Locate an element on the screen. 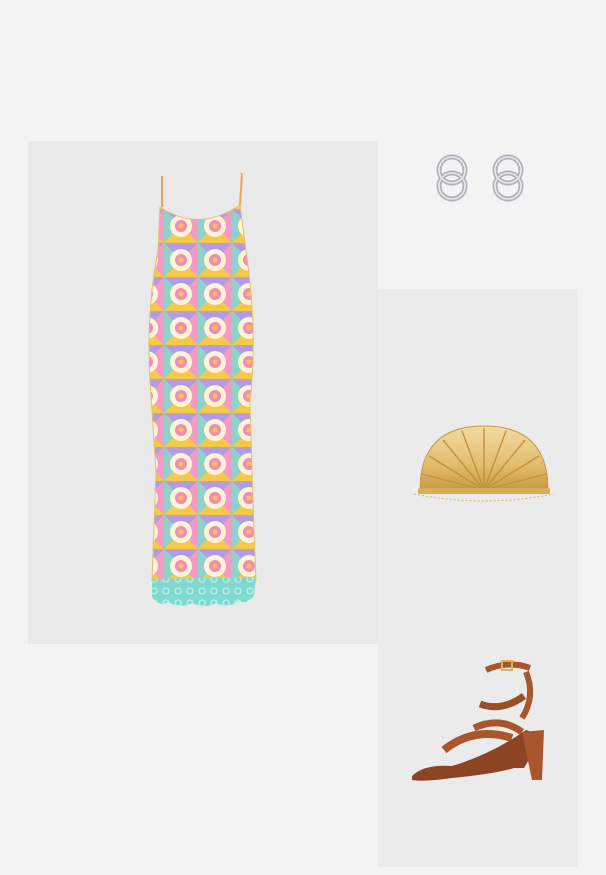 The image size is (606, 875). sandal-item is located at coordinates (479, 722).